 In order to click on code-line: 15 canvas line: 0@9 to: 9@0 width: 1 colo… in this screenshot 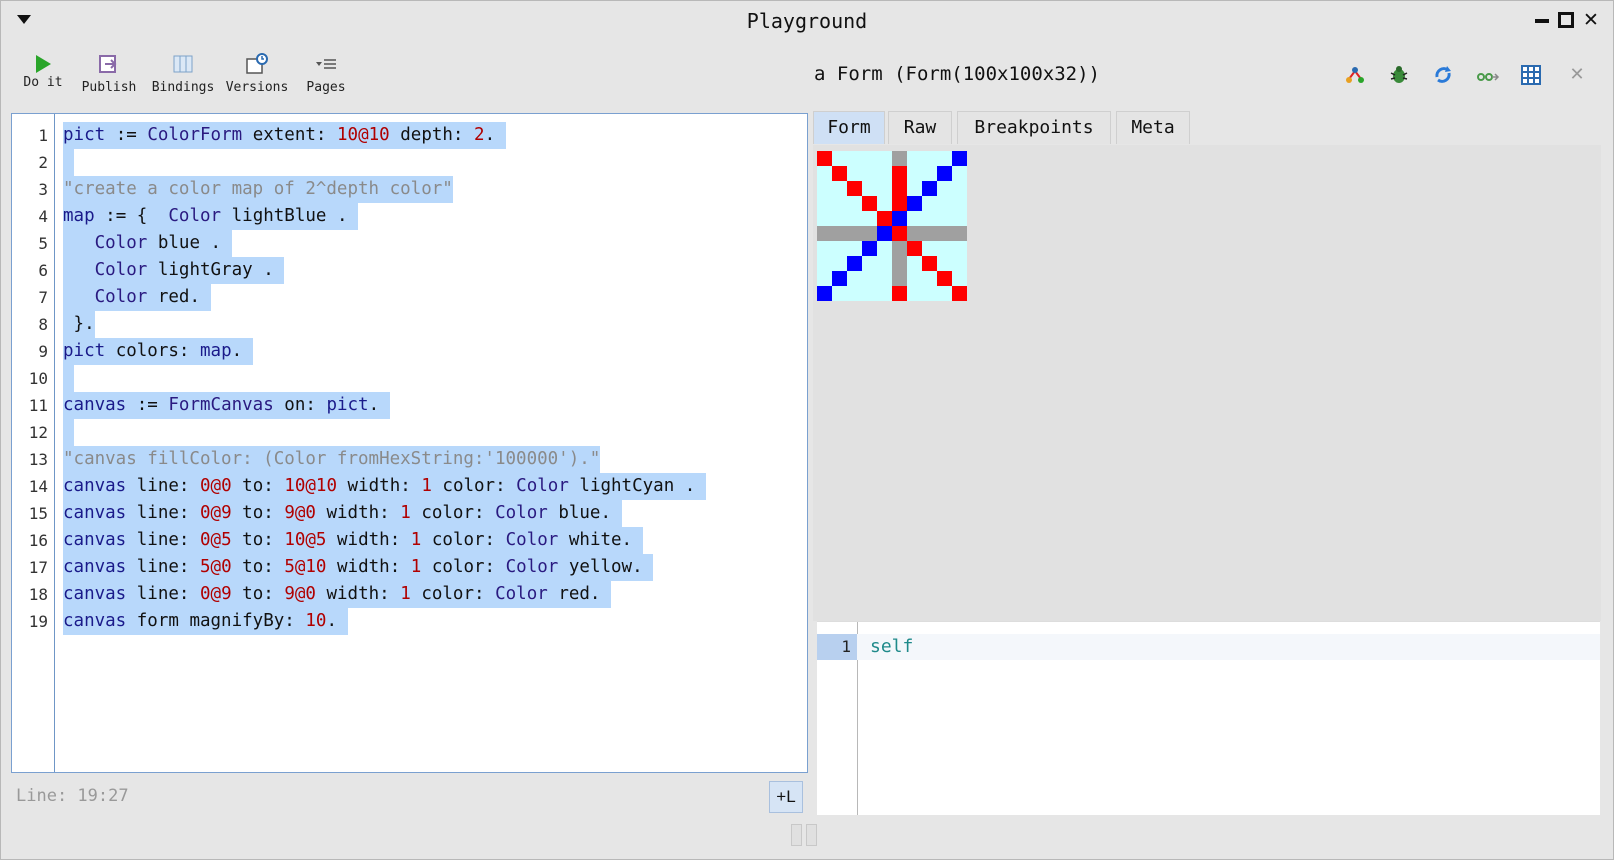, I will do `click(409, 513)`.